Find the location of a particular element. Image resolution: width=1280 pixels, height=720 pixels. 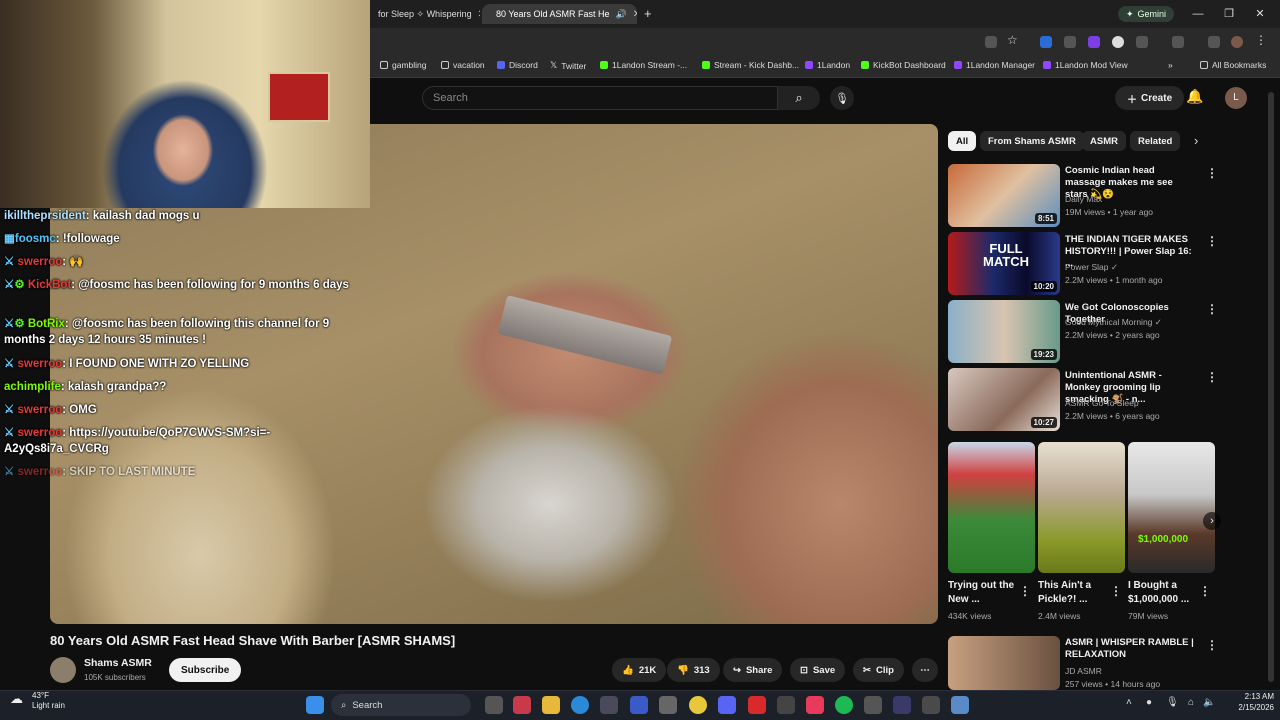

network-icon: ⌂ is located at coordinates (1191, 702).